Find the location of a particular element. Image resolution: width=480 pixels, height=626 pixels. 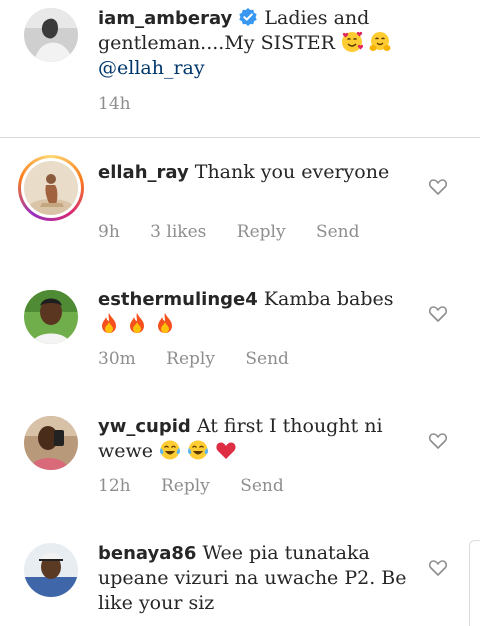

red-heart-emoji-icon is located at coordinates (226, 450).